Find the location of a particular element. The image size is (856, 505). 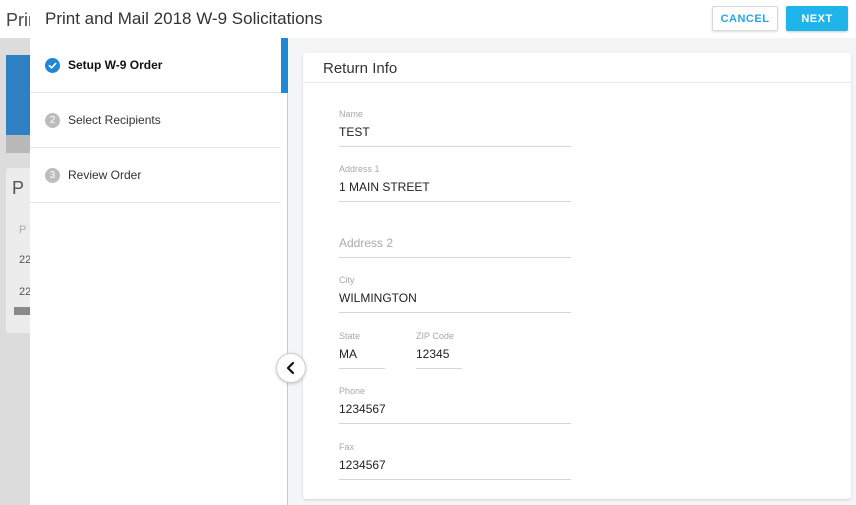

state-label: State is located at coordinates (350, 336).